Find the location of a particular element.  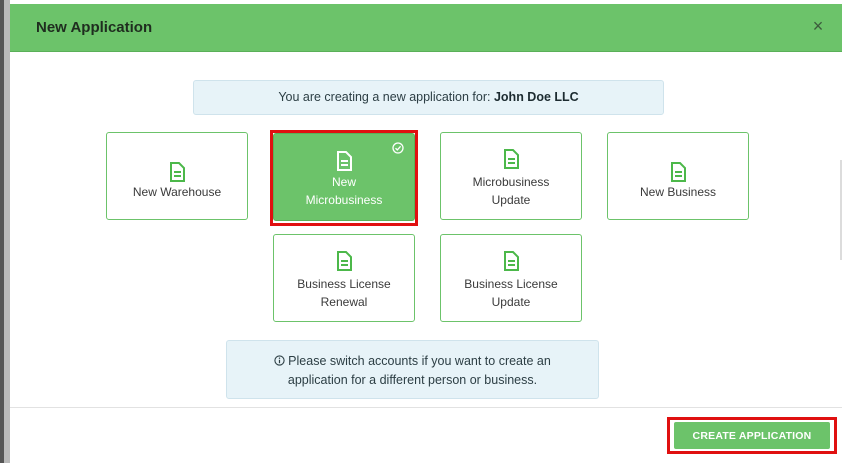

application-type-new-business: New Business is located at coordinates (678, 176).